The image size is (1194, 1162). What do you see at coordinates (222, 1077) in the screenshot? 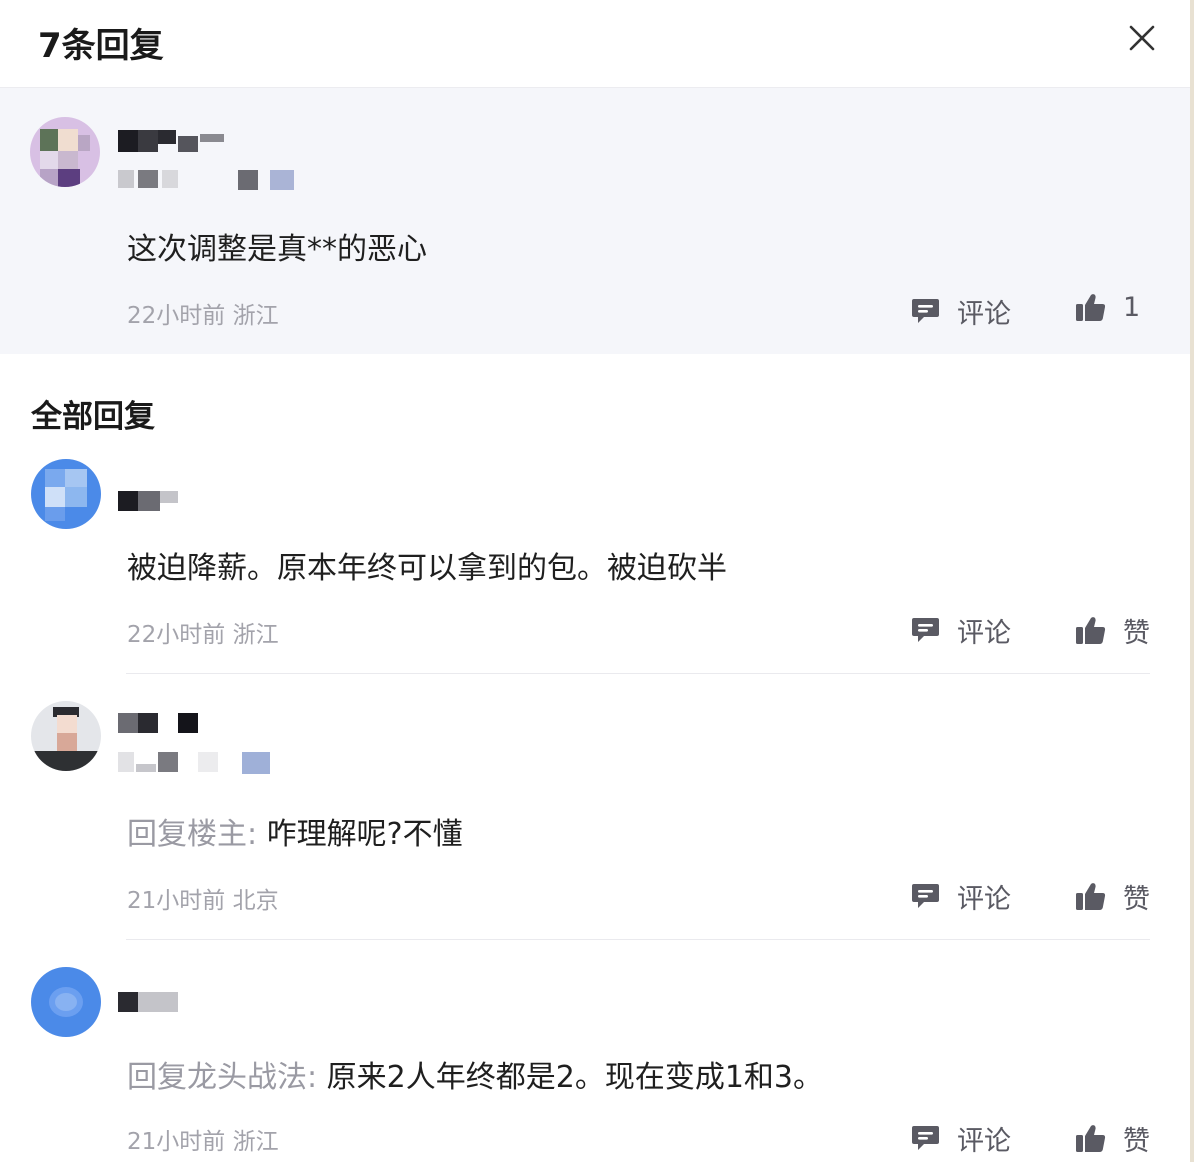
I see `reply-to-label: 回复龙头战法:` at bounding box center [222, 1077].